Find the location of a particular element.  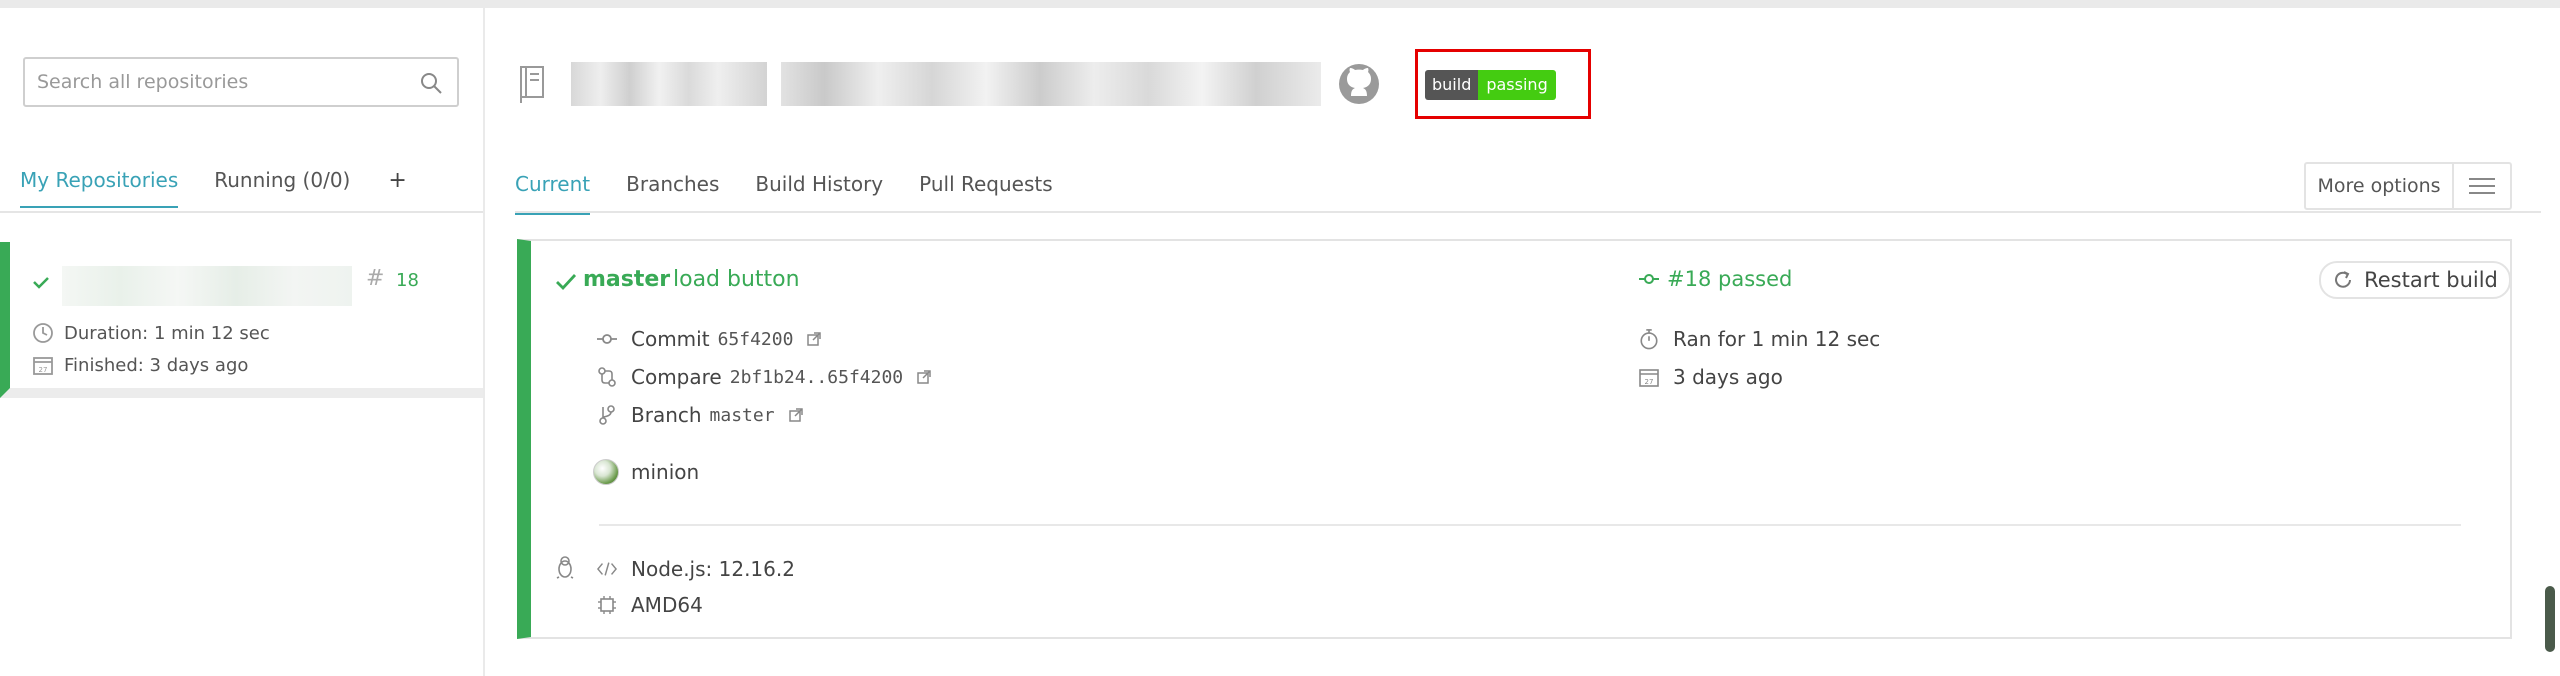

badge-highlight: build passing is located at coordinates (1503, 84).